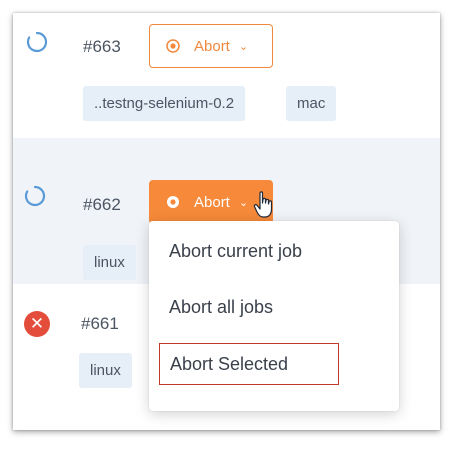 This screenshot has width=465, height=449. I want to click on job-tag: mac, so click(311, 103).